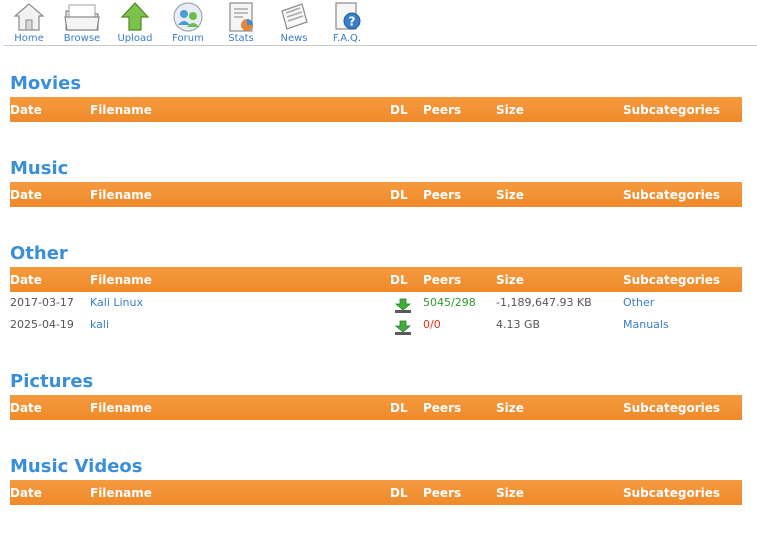 Image resolution: width=757 pixels, height=558 pixels. I want to click on stats-icon, so click(241, 17).